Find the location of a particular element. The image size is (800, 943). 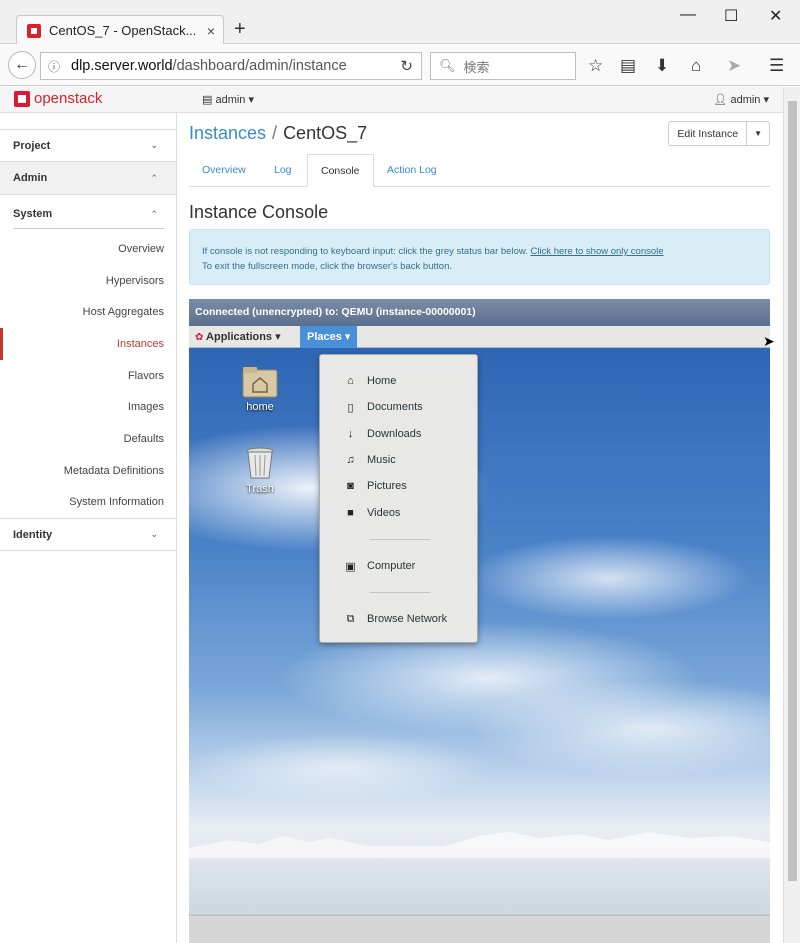

sidebar-section-label: Project is located at coordinates (32, 145).